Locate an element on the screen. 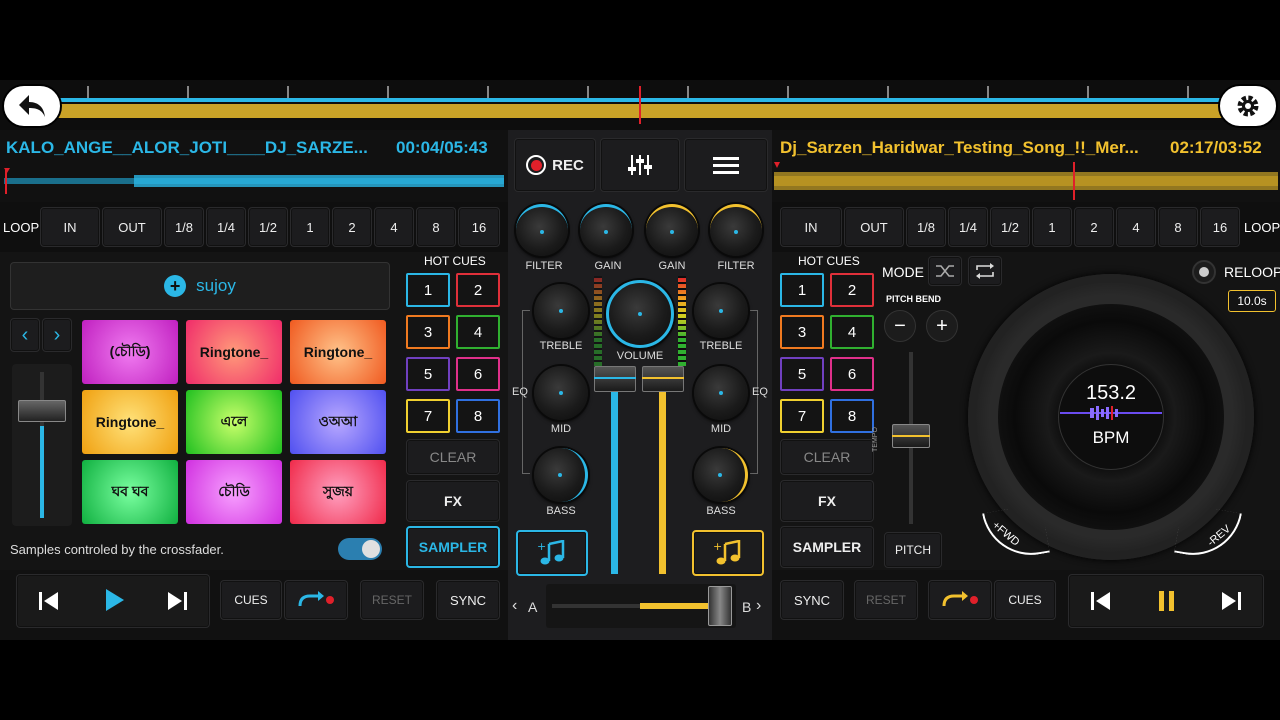 The height and width of the screenshot is (720, 1280). deck-b-hotcue-3: 3 is located at coordinates (802, 332).